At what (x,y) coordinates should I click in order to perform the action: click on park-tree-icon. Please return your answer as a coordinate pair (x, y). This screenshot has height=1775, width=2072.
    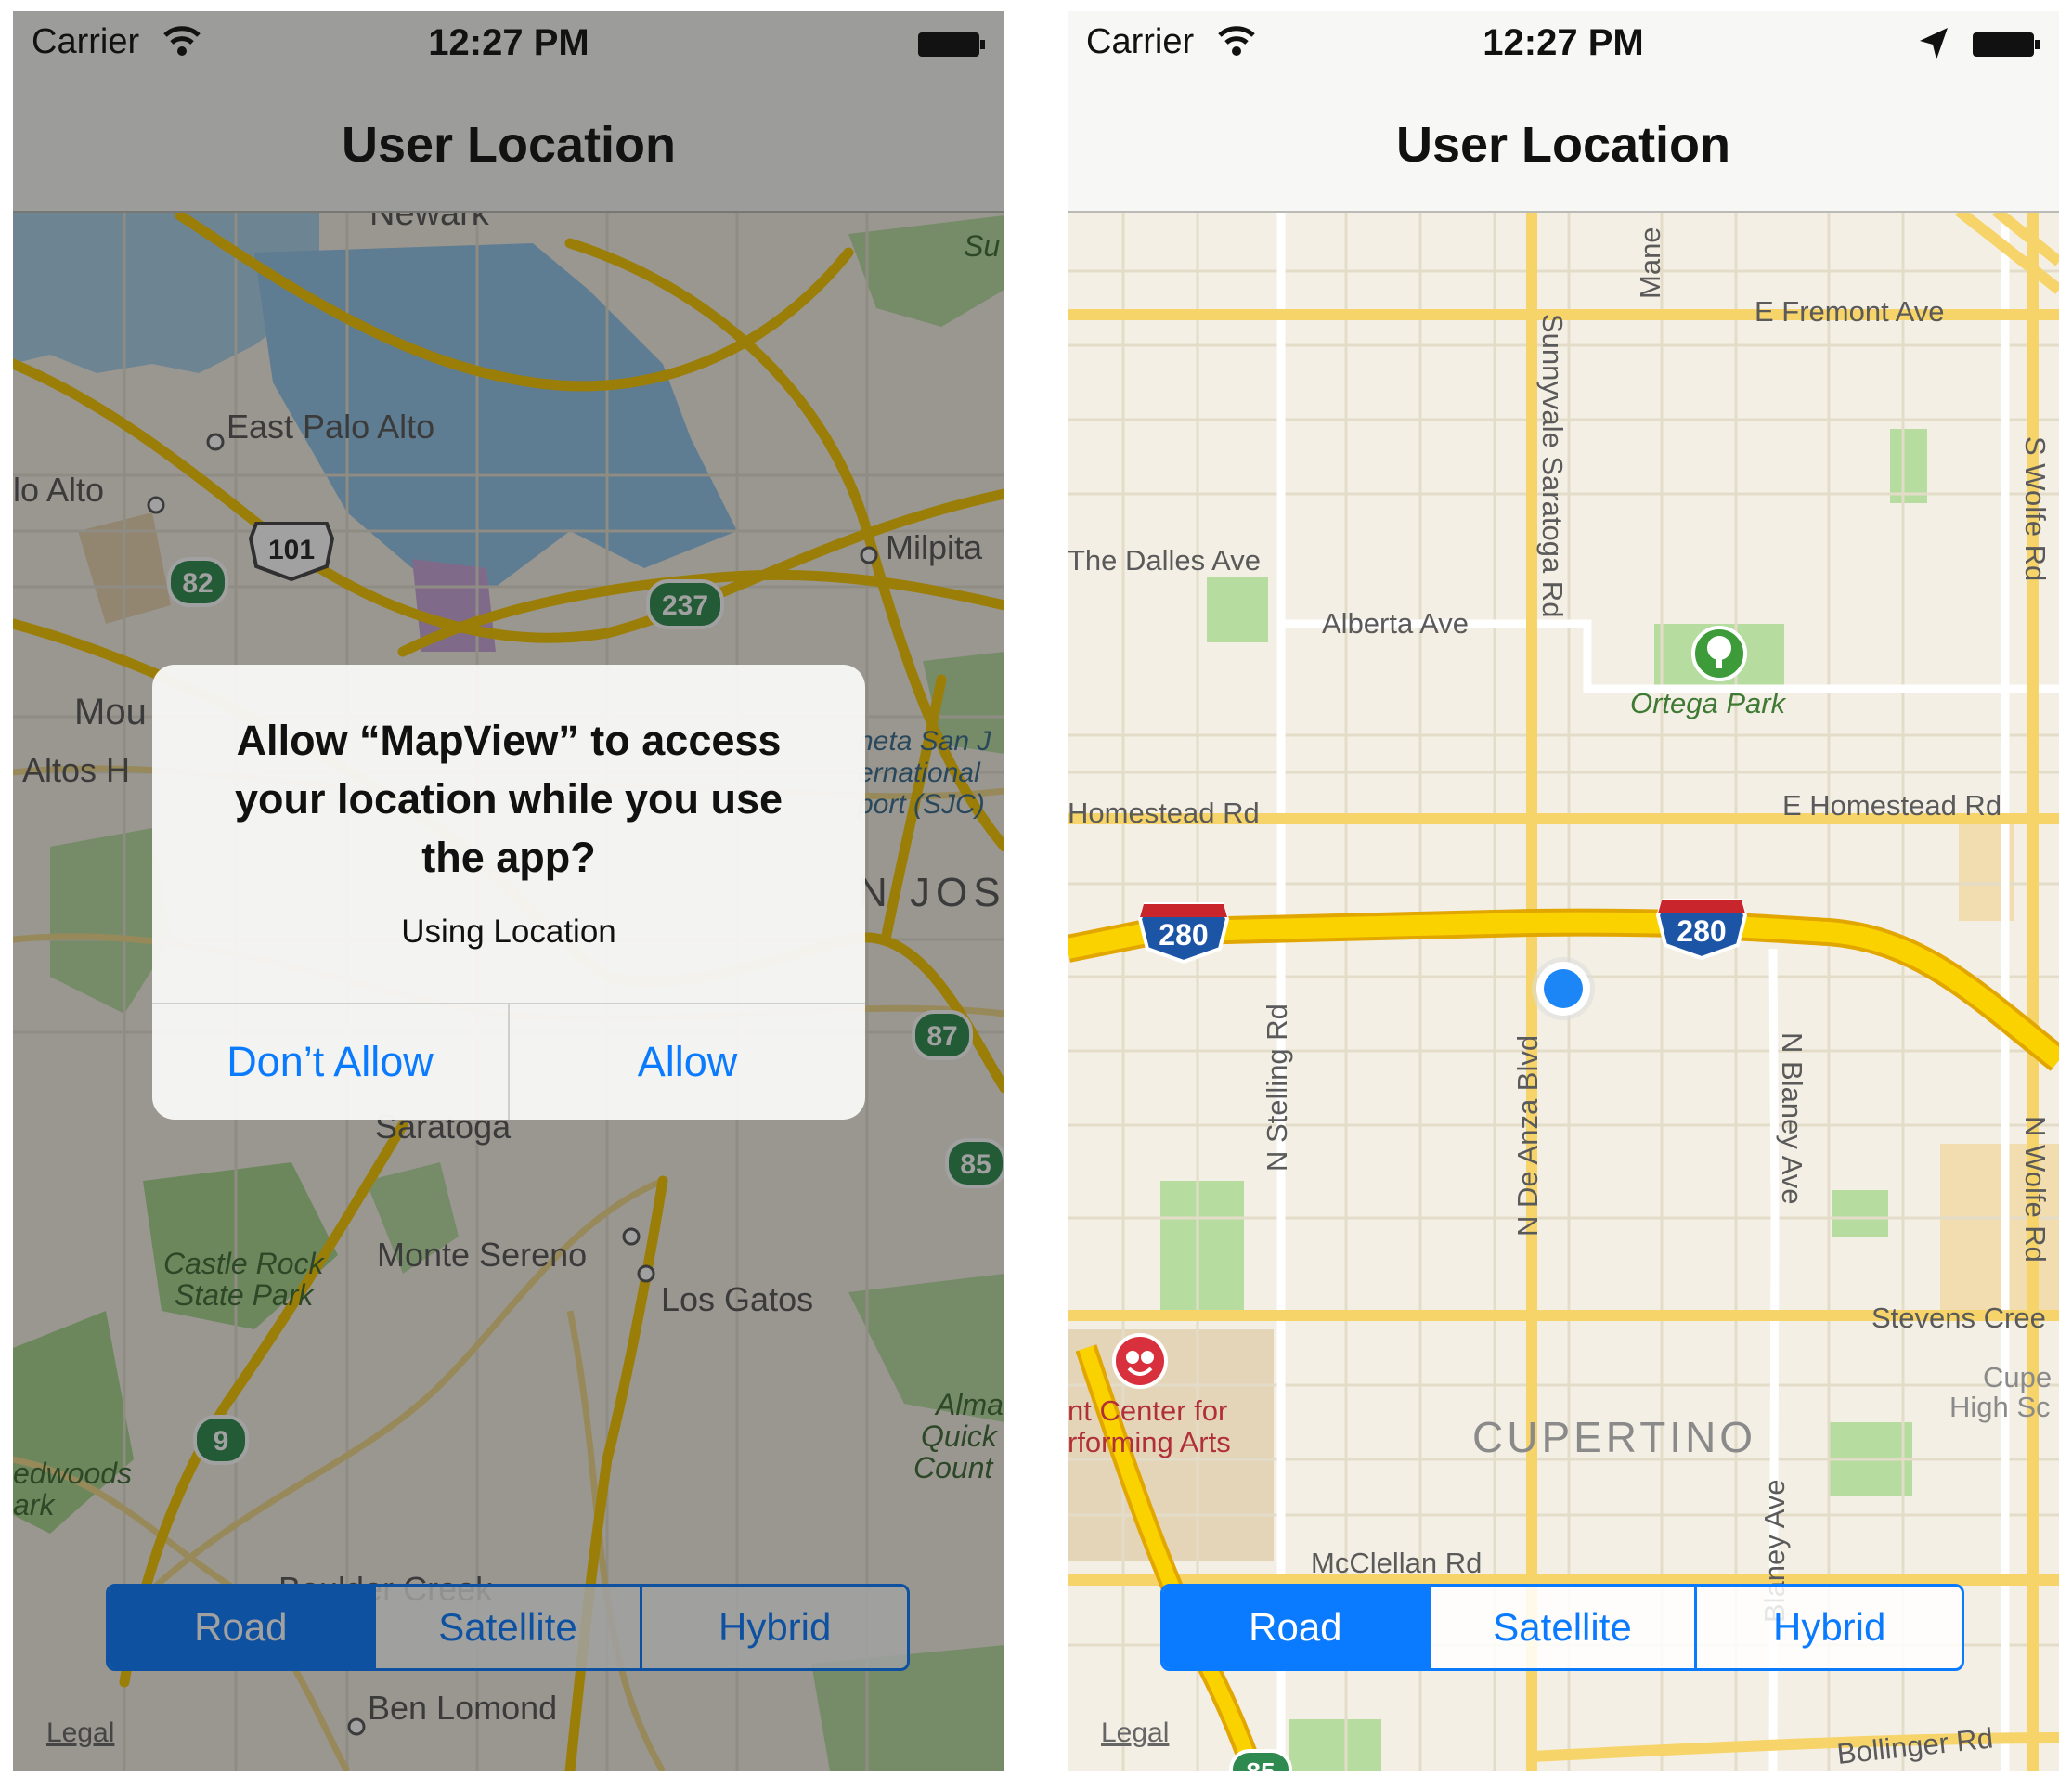
    Looking at the image, I should click on (1719, 653).